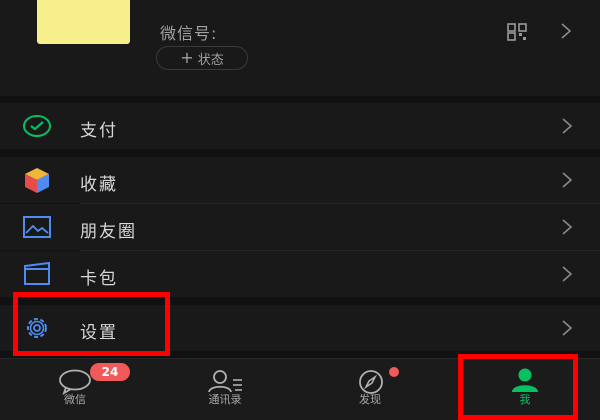 The width and height of the screenshot is (600, 420). What do you see at coordinates (99, 279) in the screenshot?
I see `menu-item-label: 卡包` at bounding box center [99, 279].